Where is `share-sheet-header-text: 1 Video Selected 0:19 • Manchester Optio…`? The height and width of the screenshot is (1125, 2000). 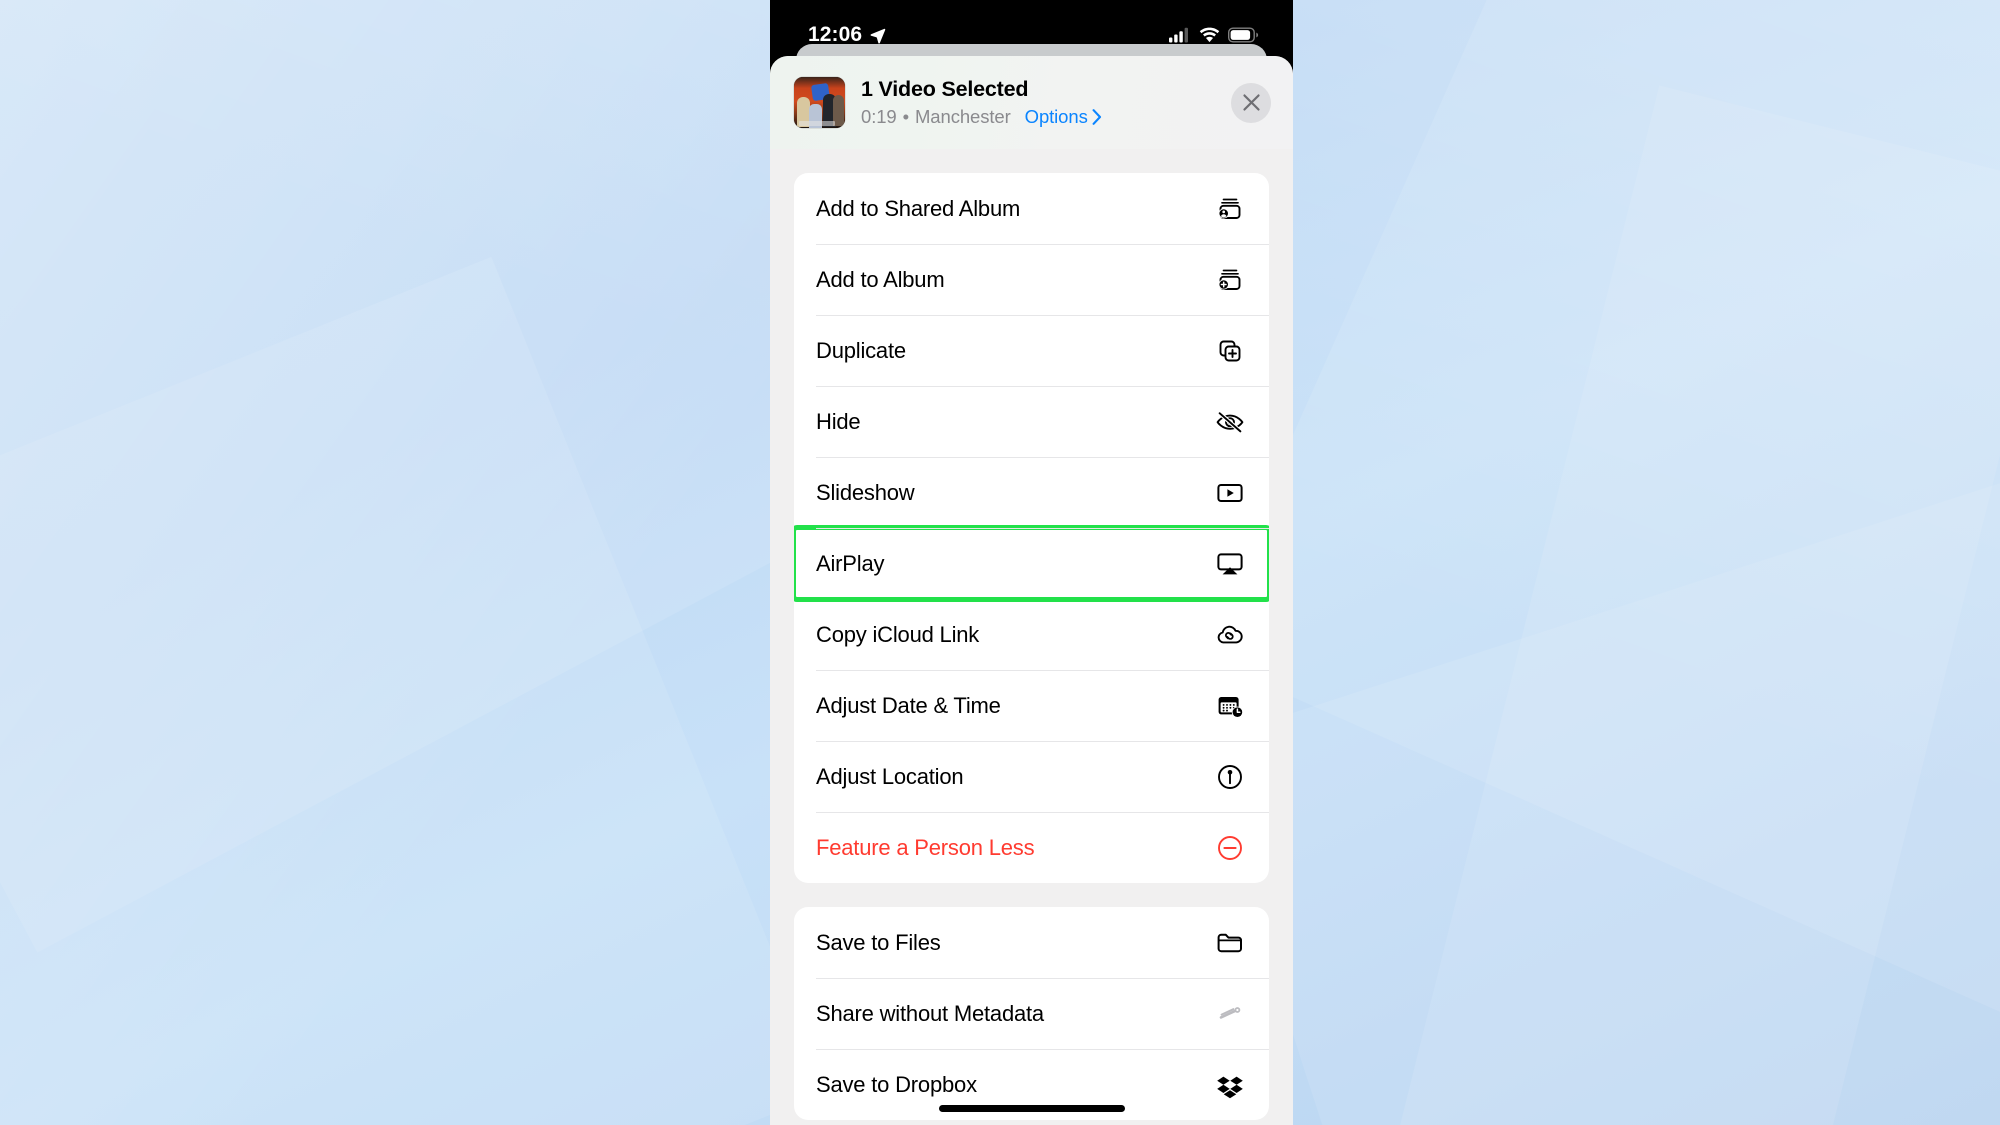
share-sheet-header-text: 1 Video Selected 0:19 • Manchester Optio… is located at coordinates (1046, 102).